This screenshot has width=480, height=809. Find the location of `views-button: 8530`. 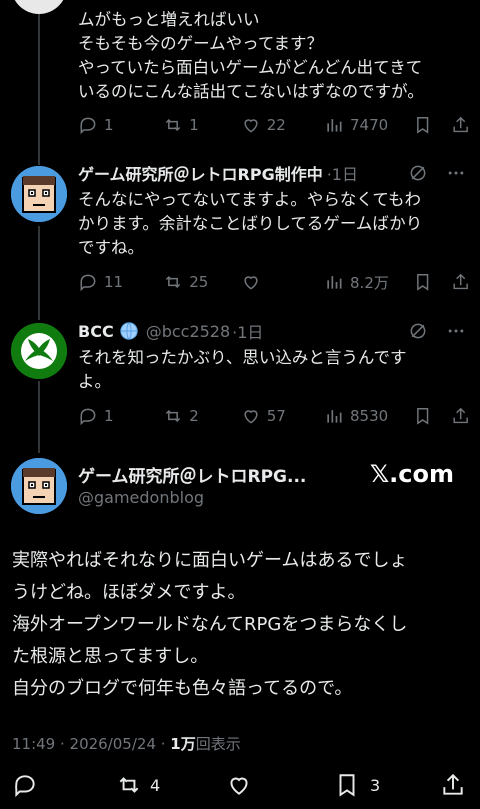

views-button: 8530 is located at coordinates (366, 416).